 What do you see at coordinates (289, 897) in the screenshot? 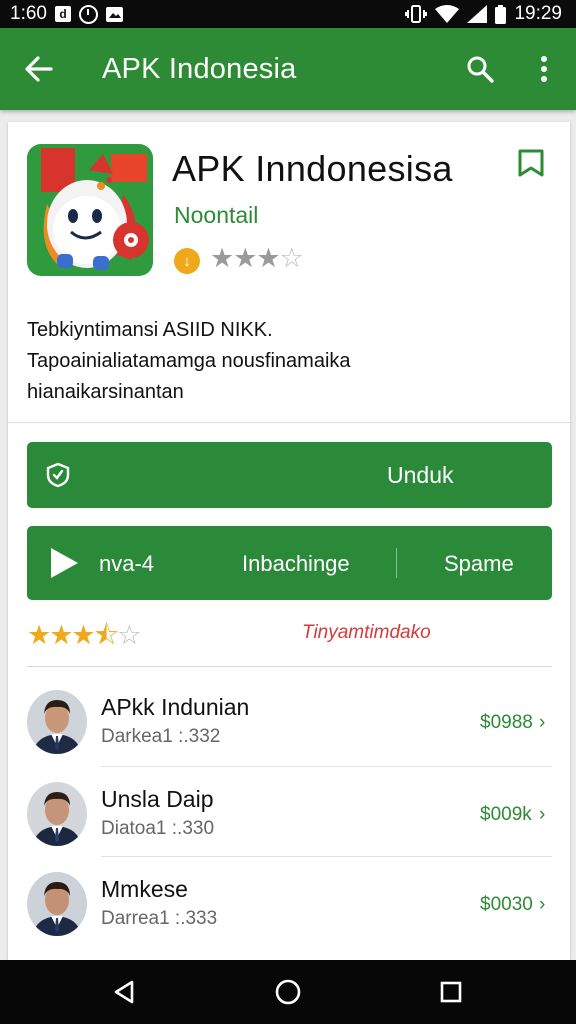
I see `list-item: Mmkese Darrea1 :.333 $0030 ›` at bounding box center [289, 897].